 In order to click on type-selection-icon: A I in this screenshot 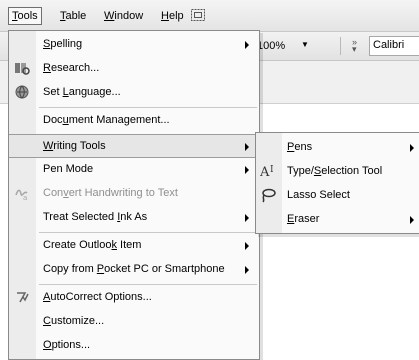, I will do `click(267, 172)`.